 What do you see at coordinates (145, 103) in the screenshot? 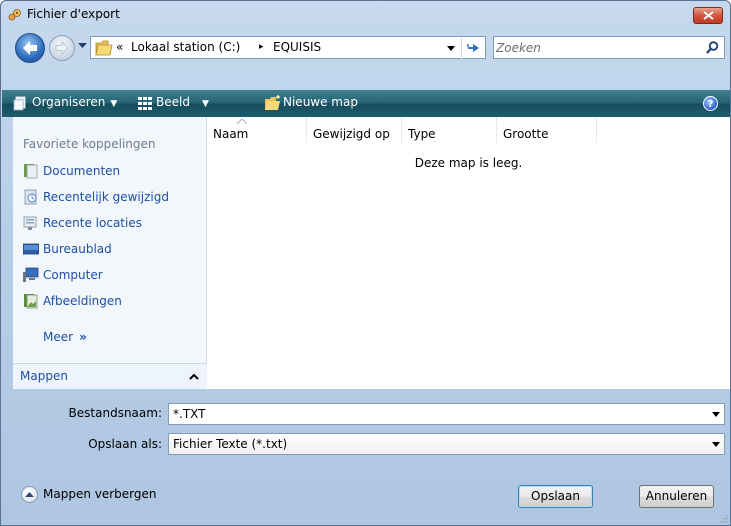
I see `view-icon` at bounding box center [145, 103].